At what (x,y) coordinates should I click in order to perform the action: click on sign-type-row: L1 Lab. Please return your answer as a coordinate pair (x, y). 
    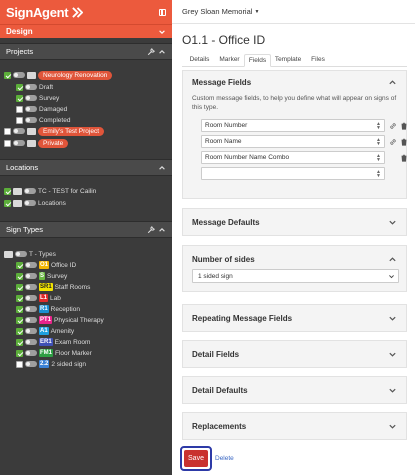
    Looking at the image, I should click on (38, 298).